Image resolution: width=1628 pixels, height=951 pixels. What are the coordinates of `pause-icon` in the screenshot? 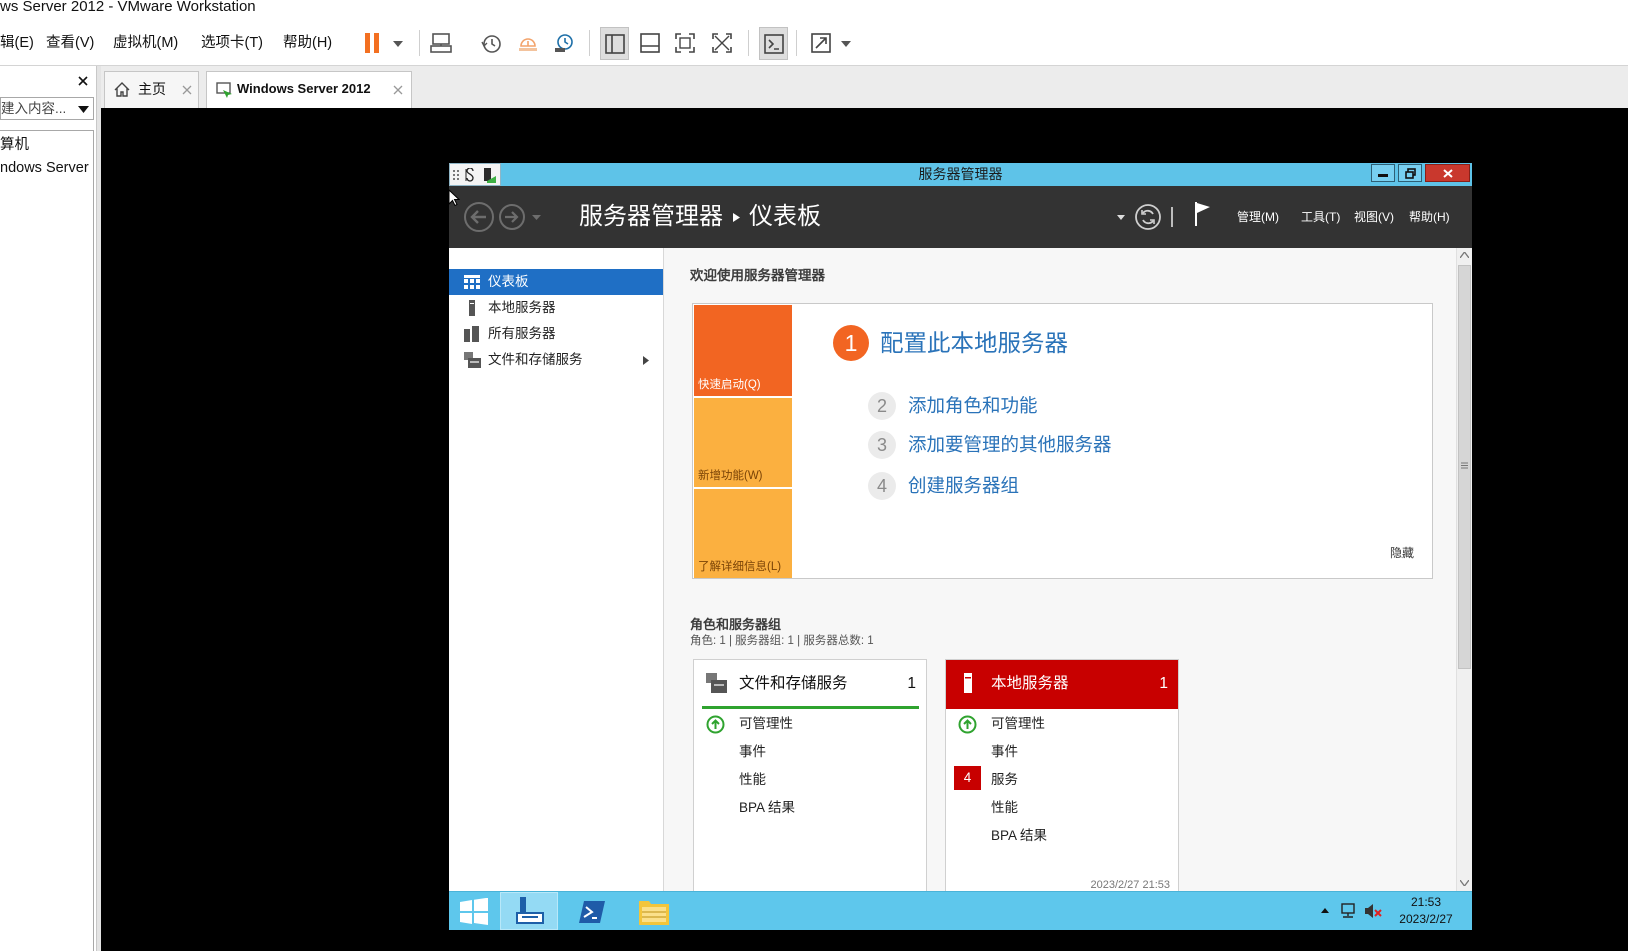 It's located at (373, 43).